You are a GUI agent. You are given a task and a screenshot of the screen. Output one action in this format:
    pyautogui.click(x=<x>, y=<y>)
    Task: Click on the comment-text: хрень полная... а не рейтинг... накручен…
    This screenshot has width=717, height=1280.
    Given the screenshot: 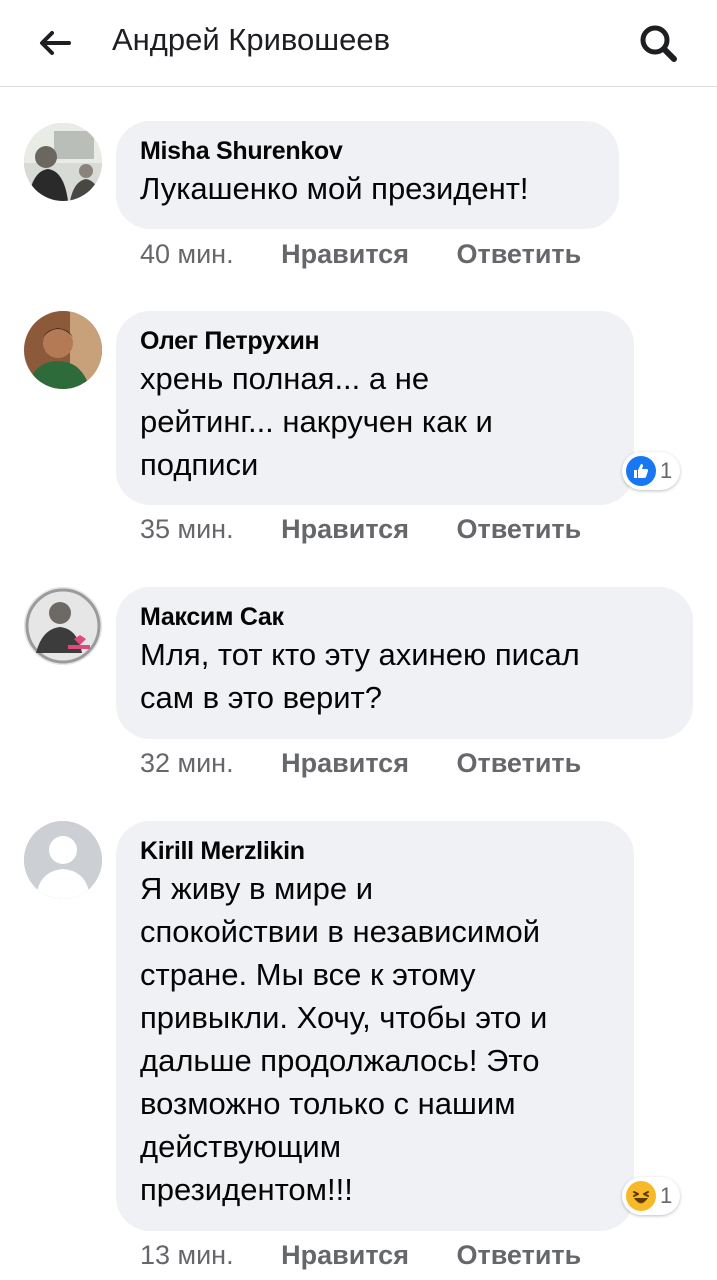 What is the action you would take?
    pyautogui.click(x=374, y=421)
    